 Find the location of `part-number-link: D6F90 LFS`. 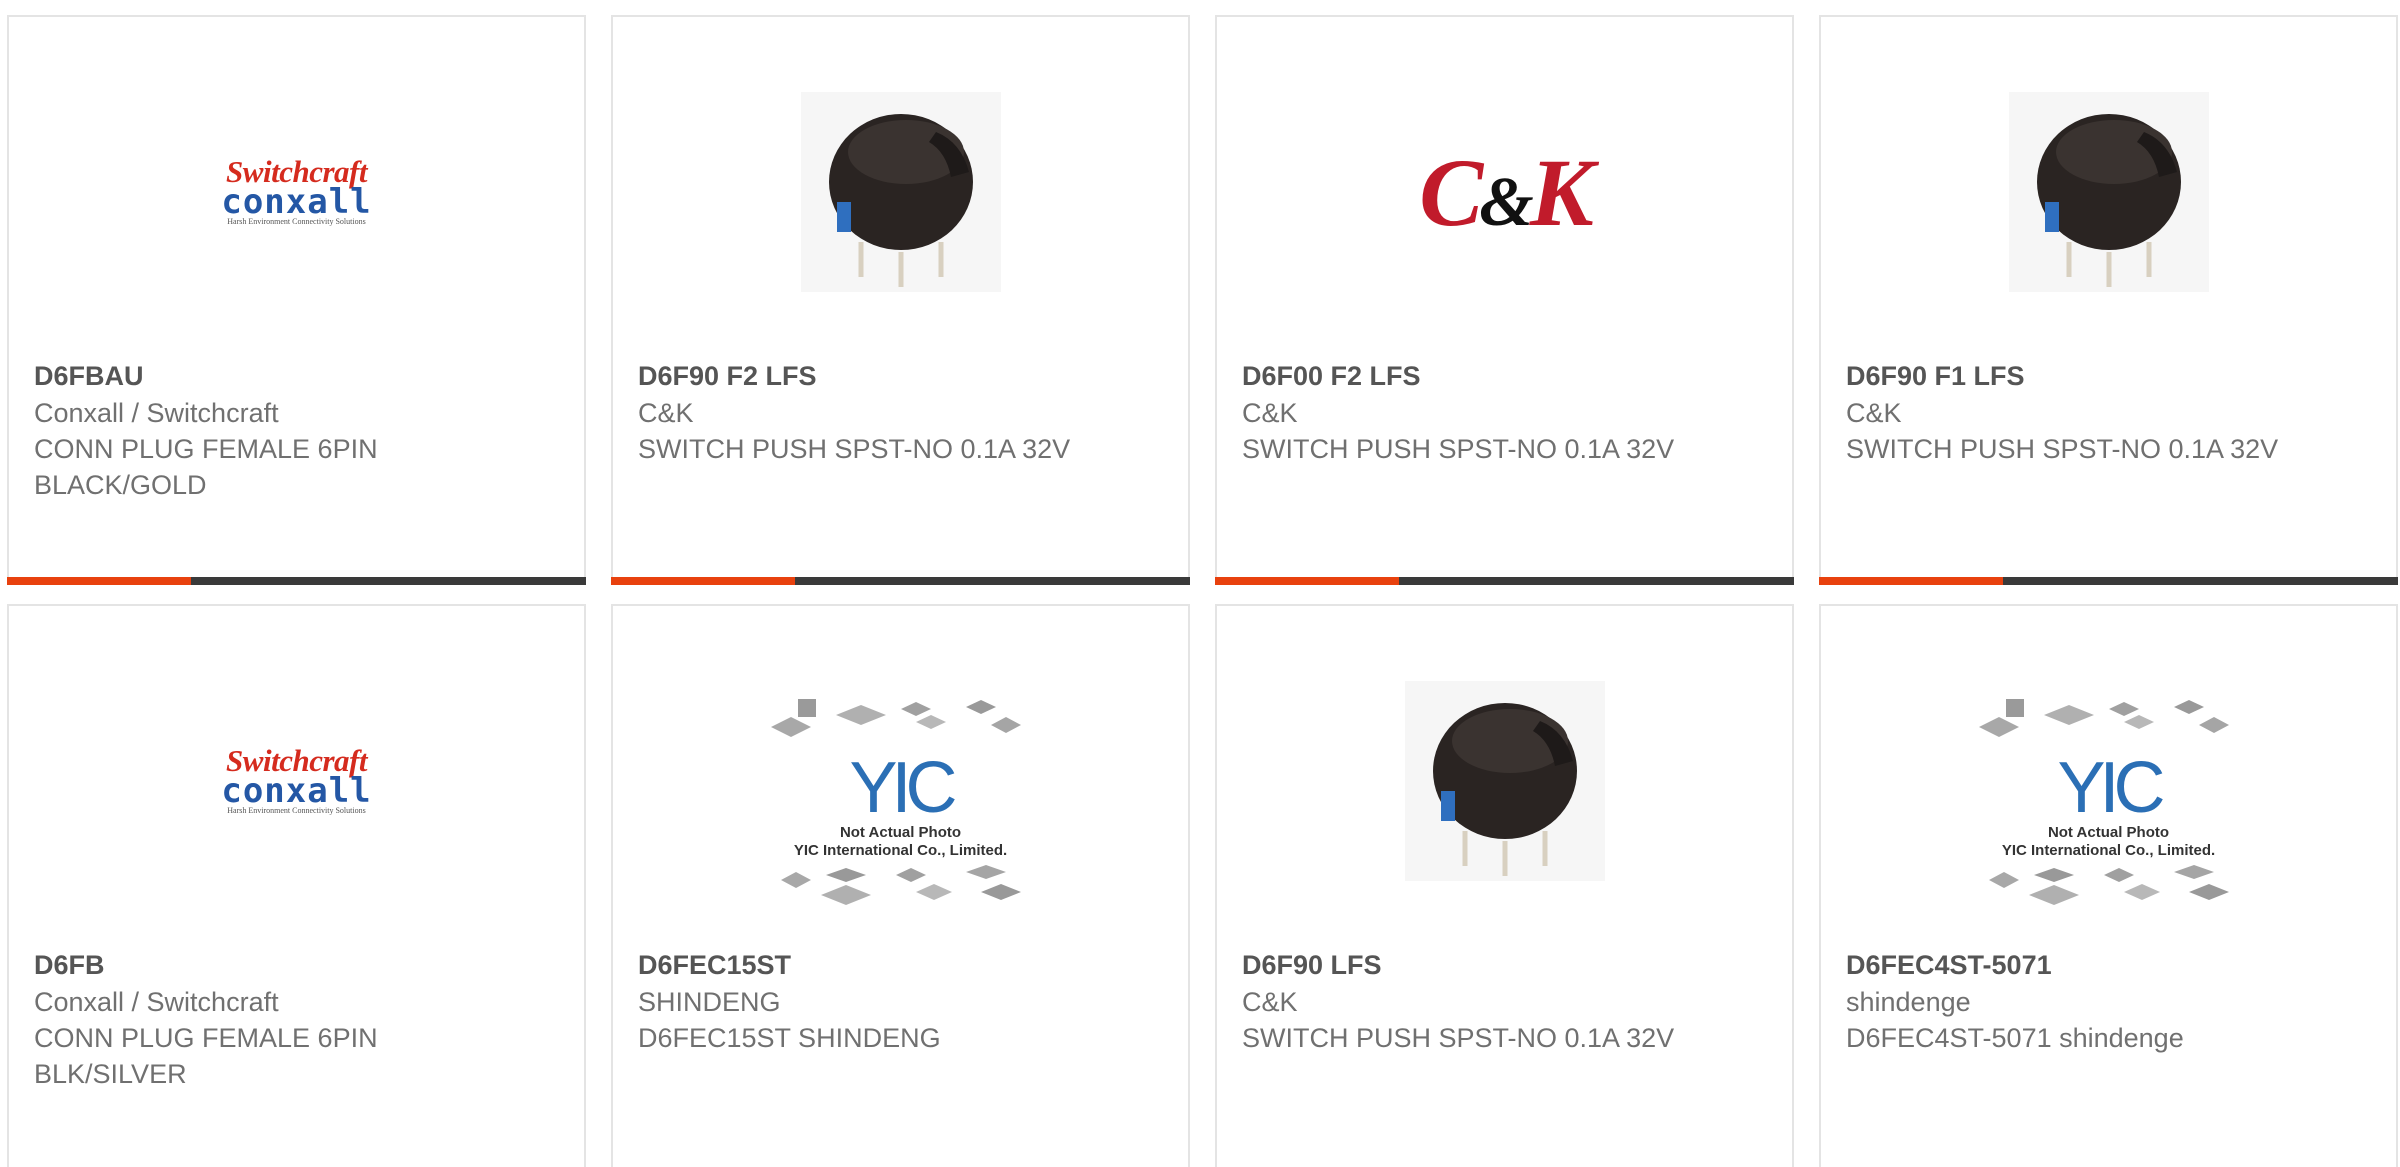

part-number-link: D6F90 LFS is located at coordinates (1507, 965).